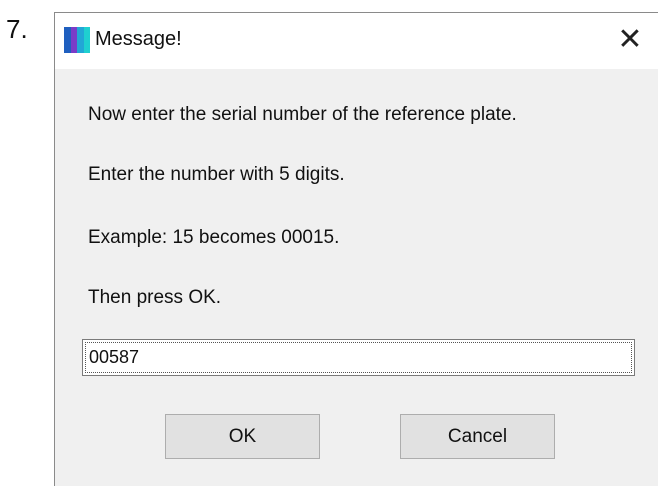  I want to click on message-line-3: Example: 15 becomes 00015., so click(214, 237).